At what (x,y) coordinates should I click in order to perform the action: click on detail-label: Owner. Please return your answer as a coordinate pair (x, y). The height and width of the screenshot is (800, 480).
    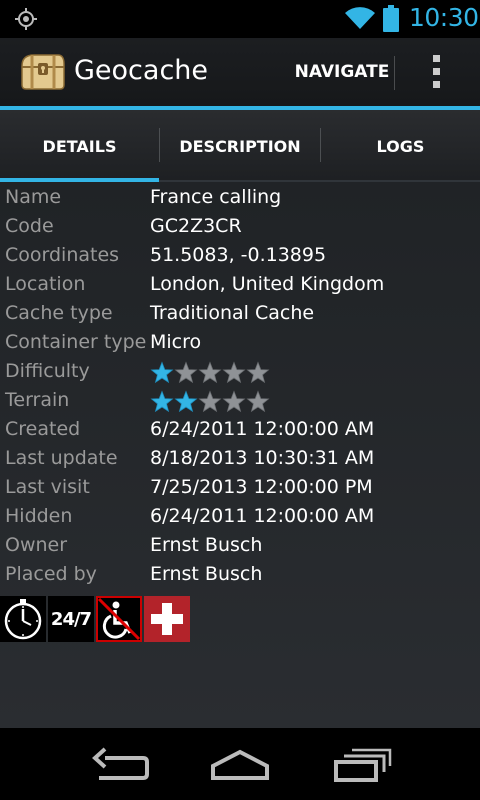
    Looking at the image, I should click on (36, 545).